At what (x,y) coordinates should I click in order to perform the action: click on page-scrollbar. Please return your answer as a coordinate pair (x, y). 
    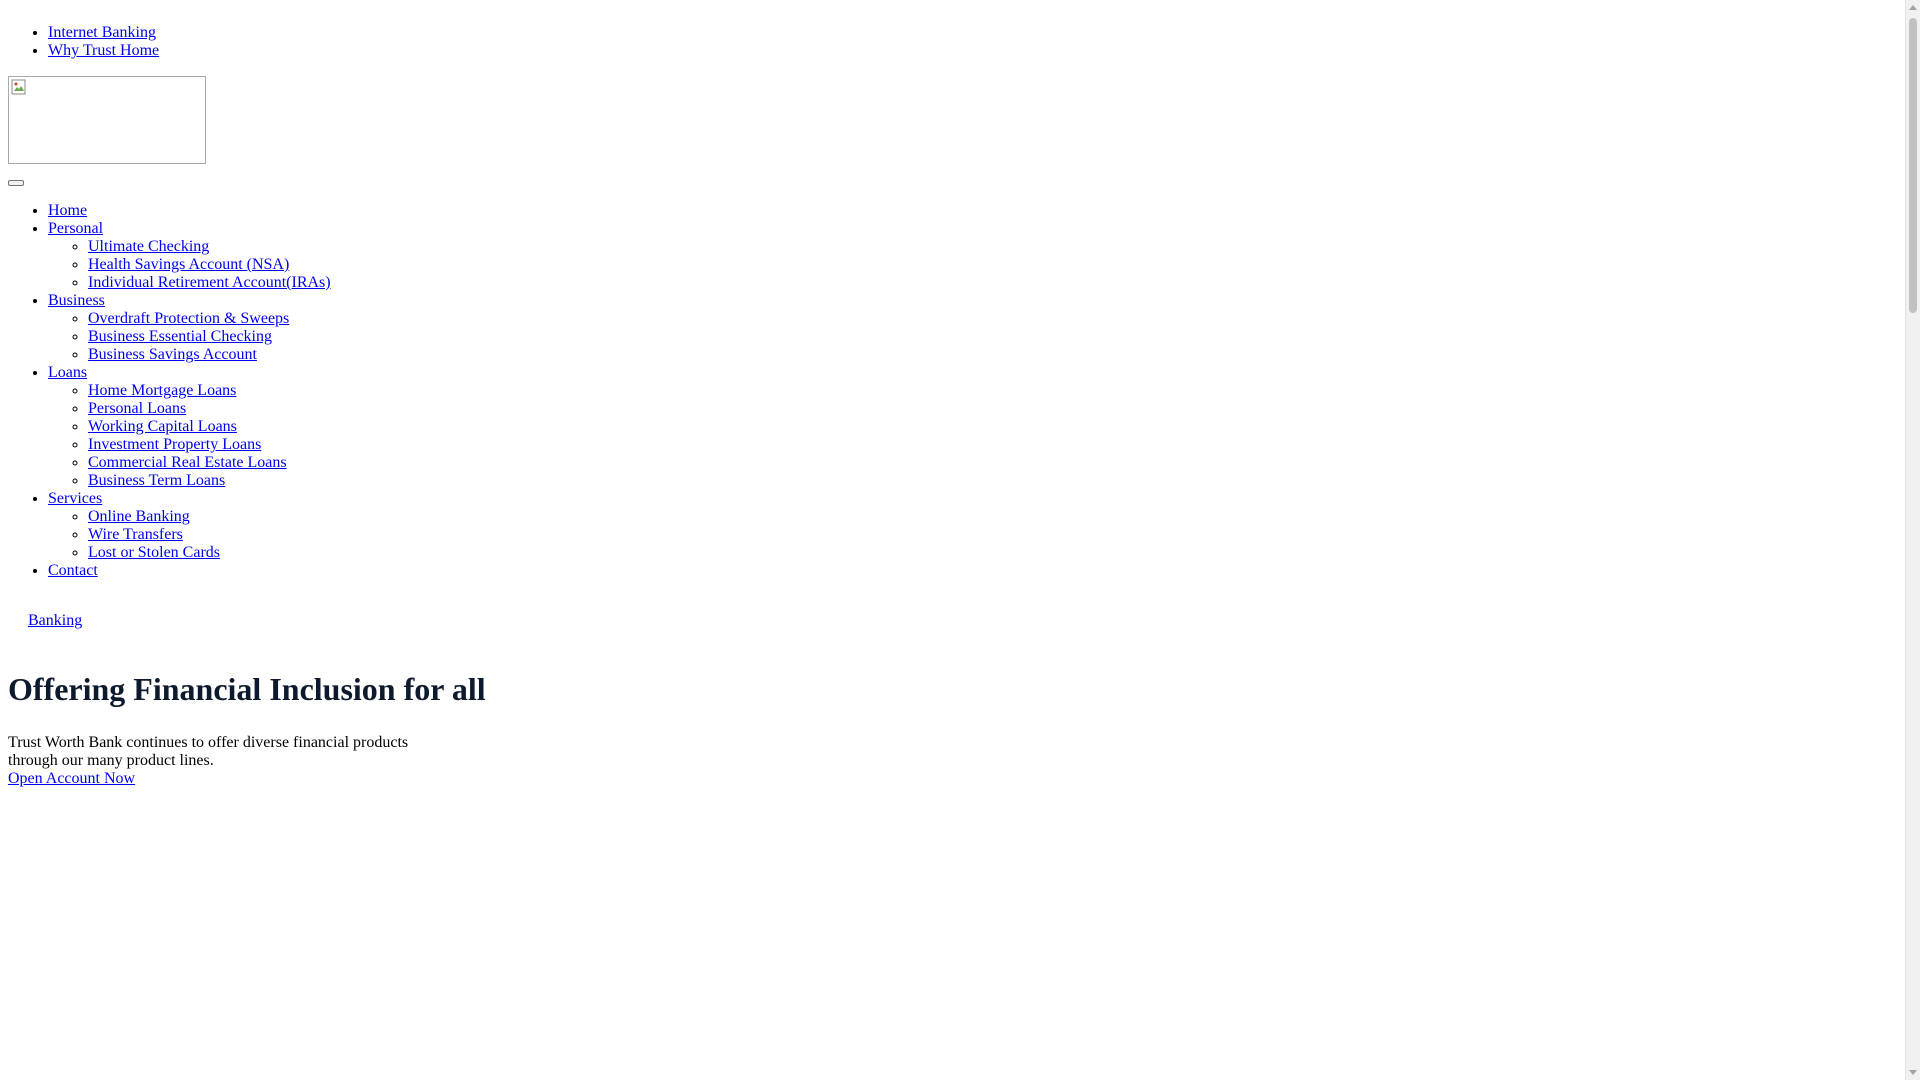
    Looking at the image, I should click on (1912, 540).